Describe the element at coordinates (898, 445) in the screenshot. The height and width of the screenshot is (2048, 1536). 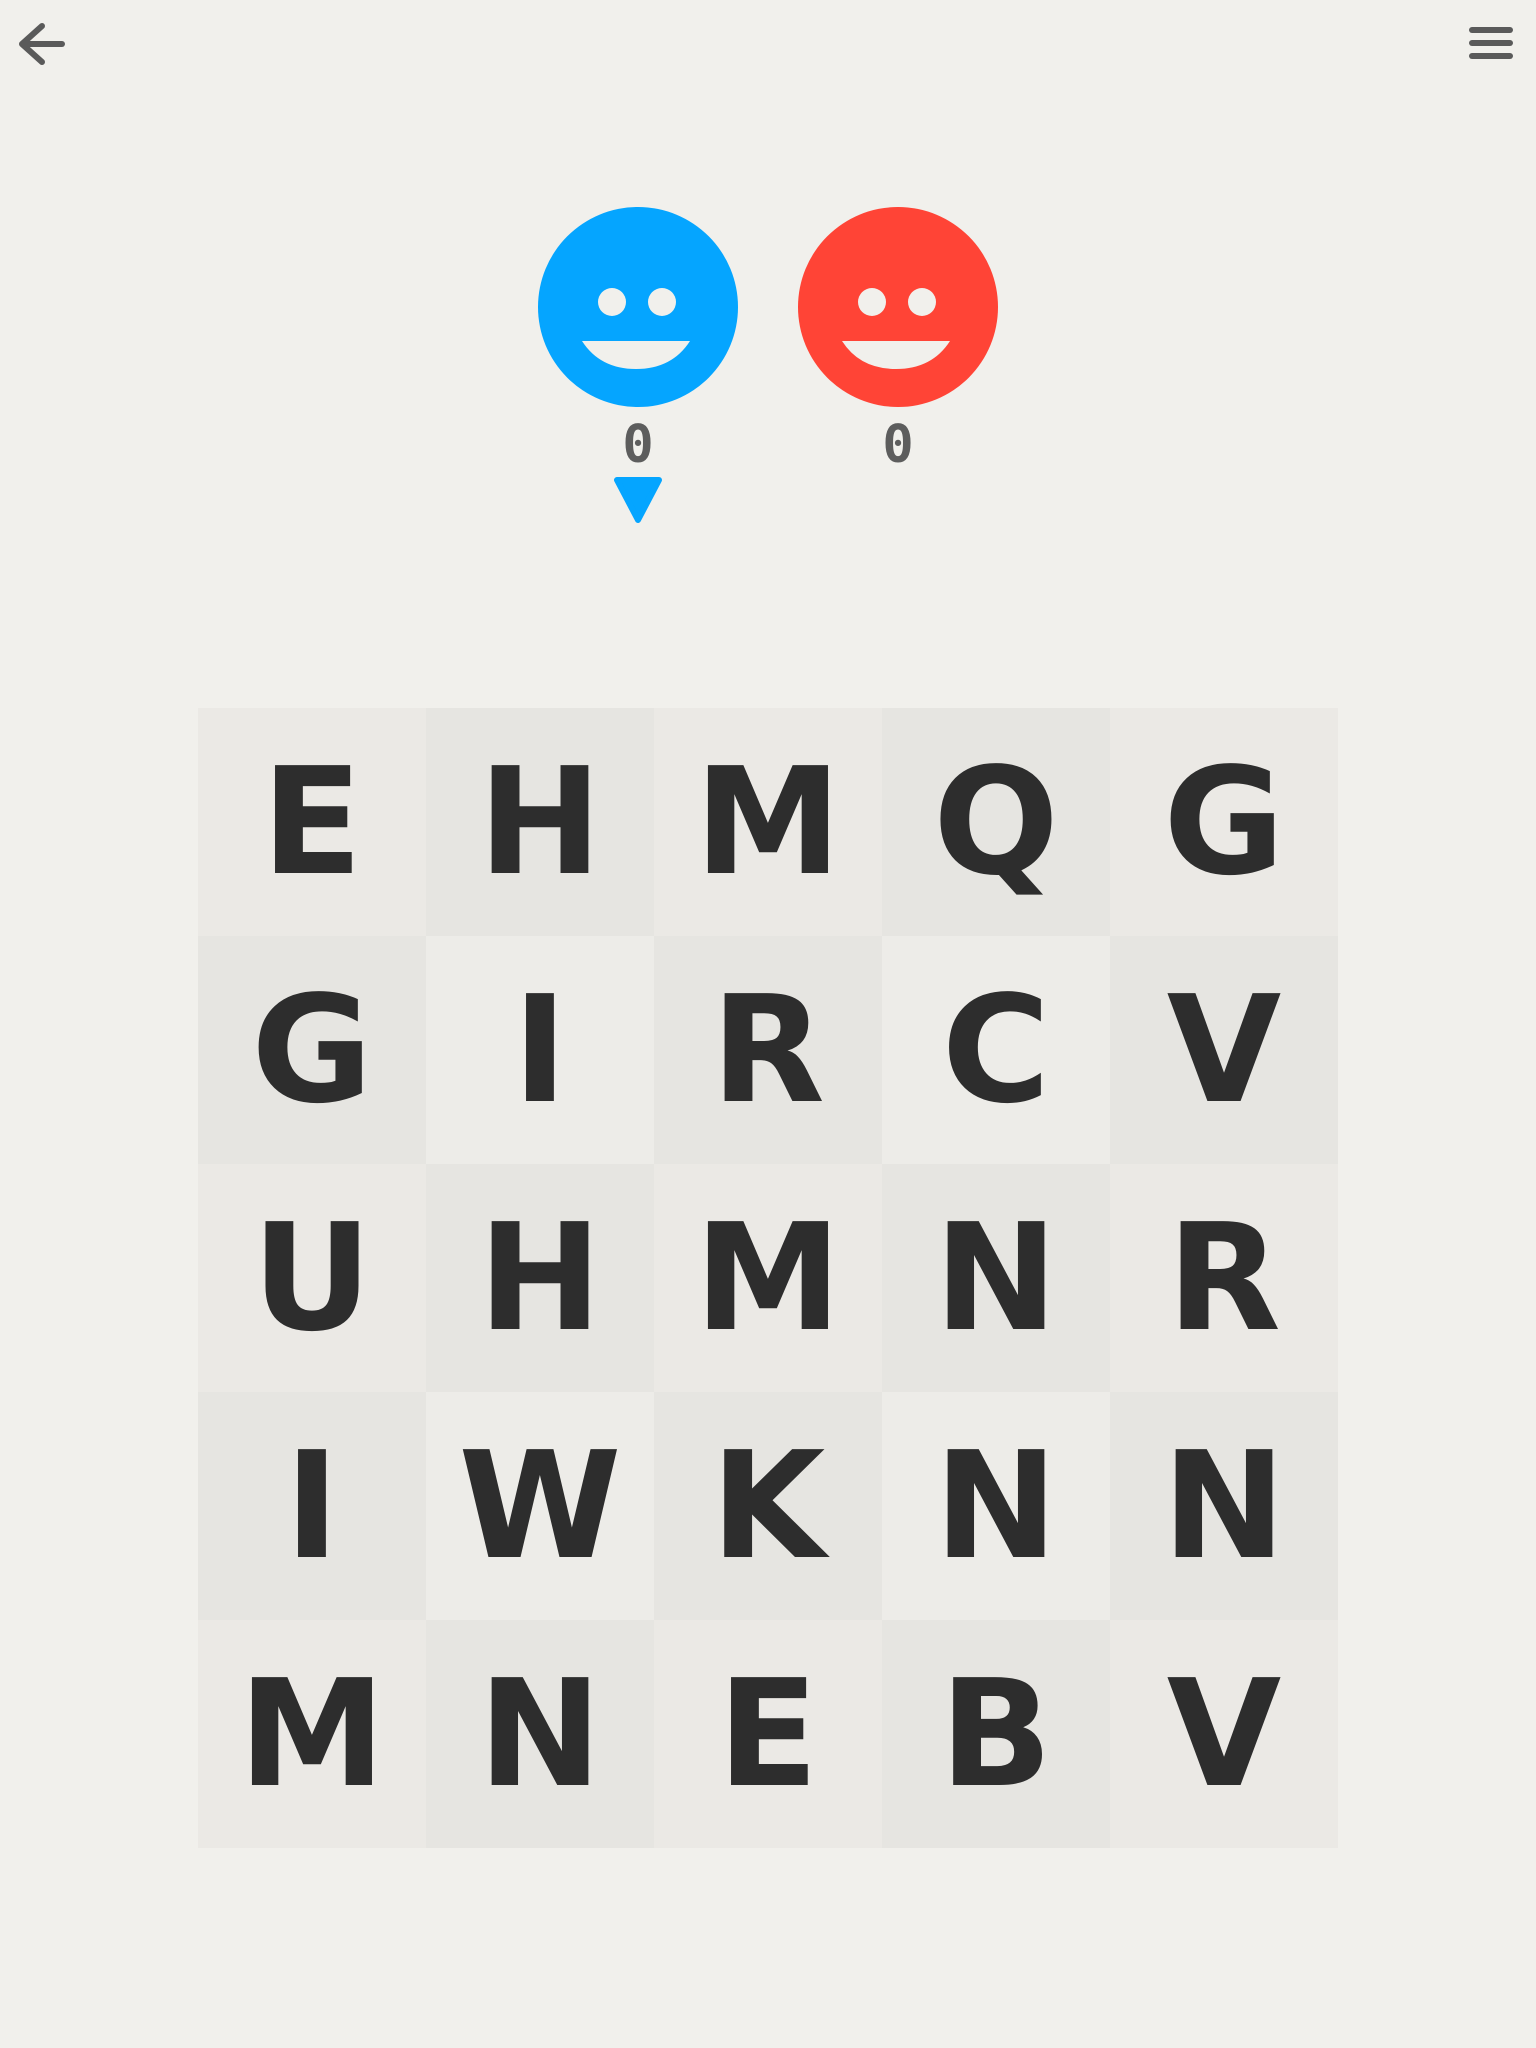
I see `player-two-score: 0` at that location.